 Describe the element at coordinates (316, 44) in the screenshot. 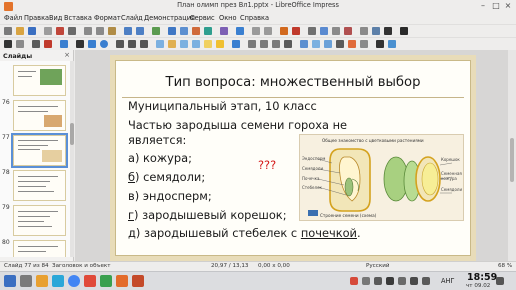

I see `filter-icon` at that location.